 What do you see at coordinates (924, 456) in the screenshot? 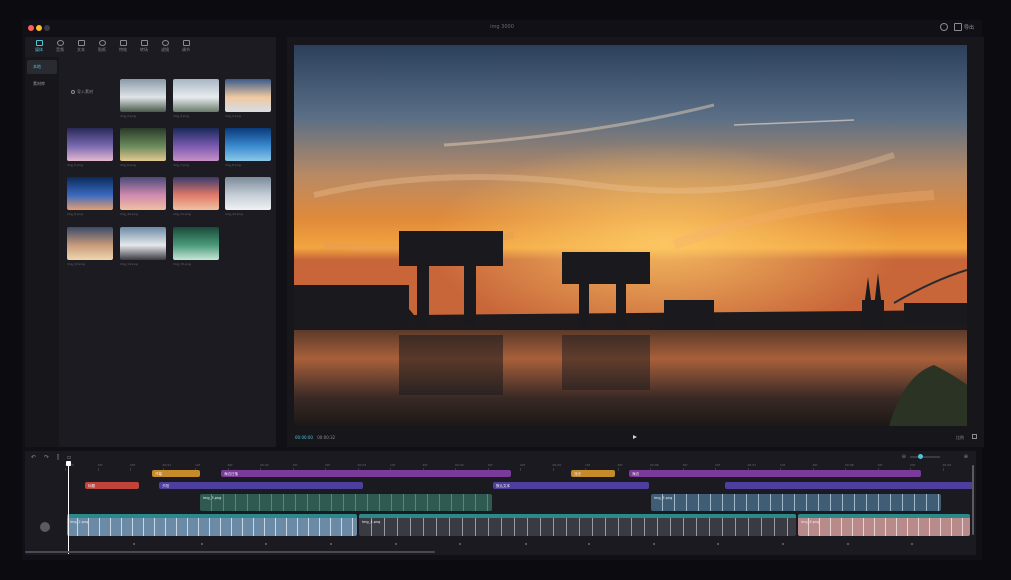
I see `zoom-slider` at bounding box center [924, 456].